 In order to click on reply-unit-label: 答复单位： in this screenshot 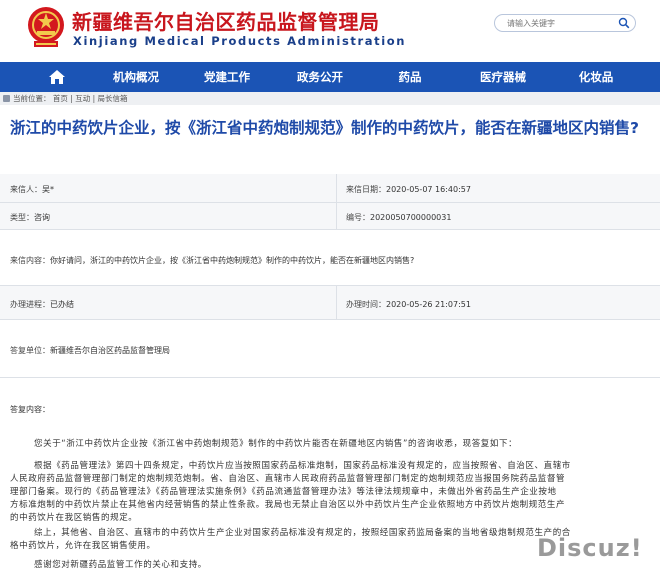, I will do `click(30, 350)`.